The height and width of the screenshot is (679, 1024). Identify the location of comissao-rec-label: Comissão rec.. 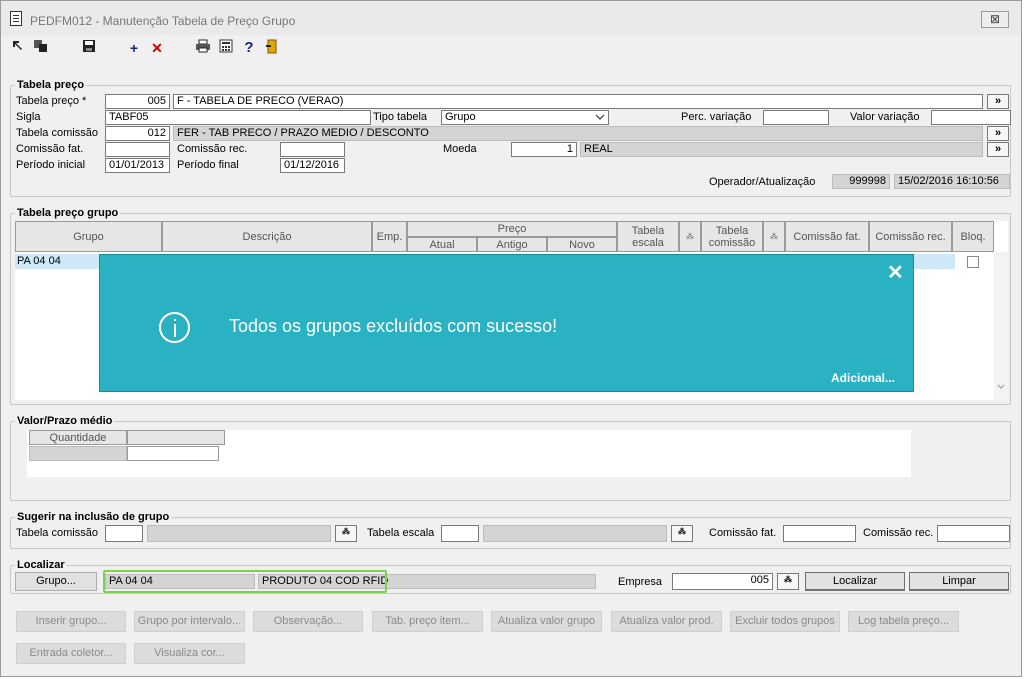
(212, 149).